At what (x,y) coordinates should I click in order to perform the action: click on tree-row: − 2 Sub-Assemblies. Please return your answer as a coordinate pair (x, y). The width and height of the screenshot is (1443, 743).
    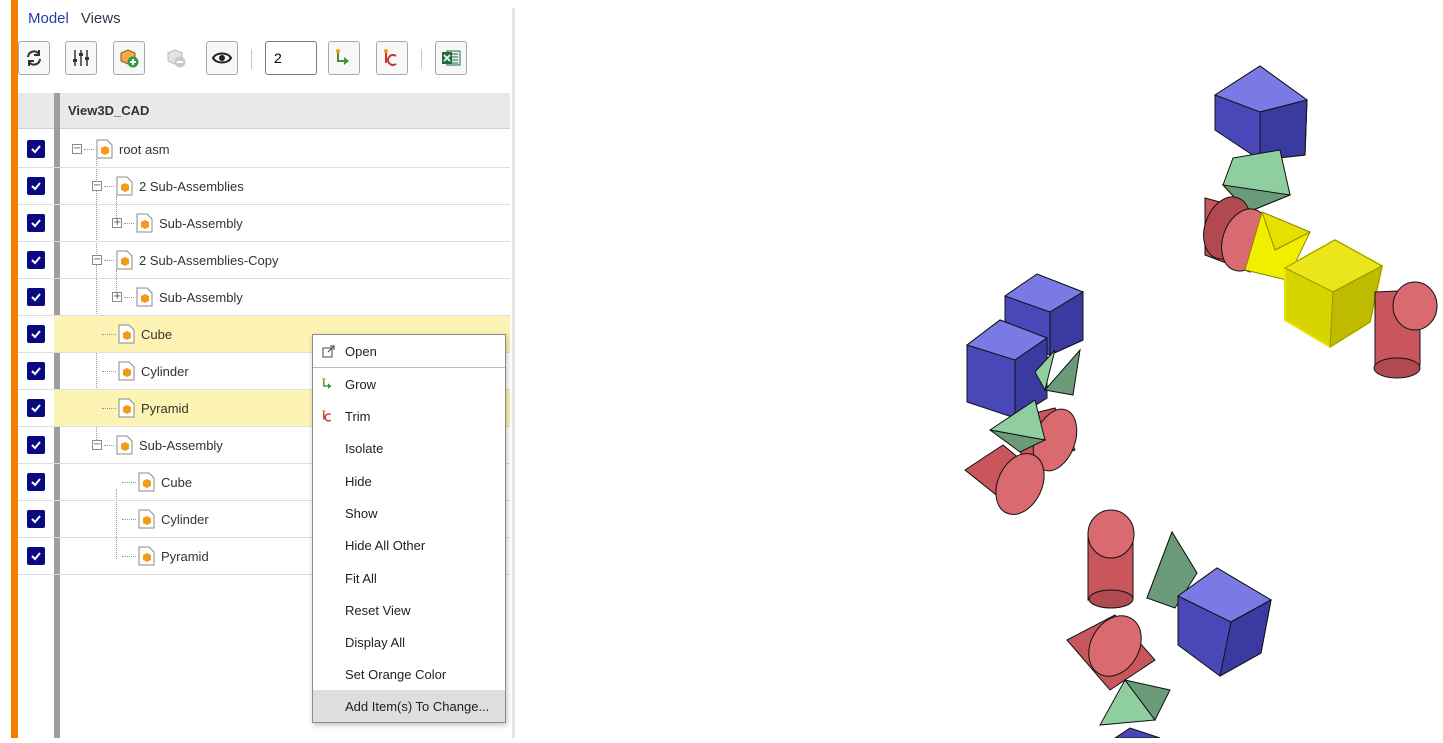
    Looking at the image, I should click on (264, 186).